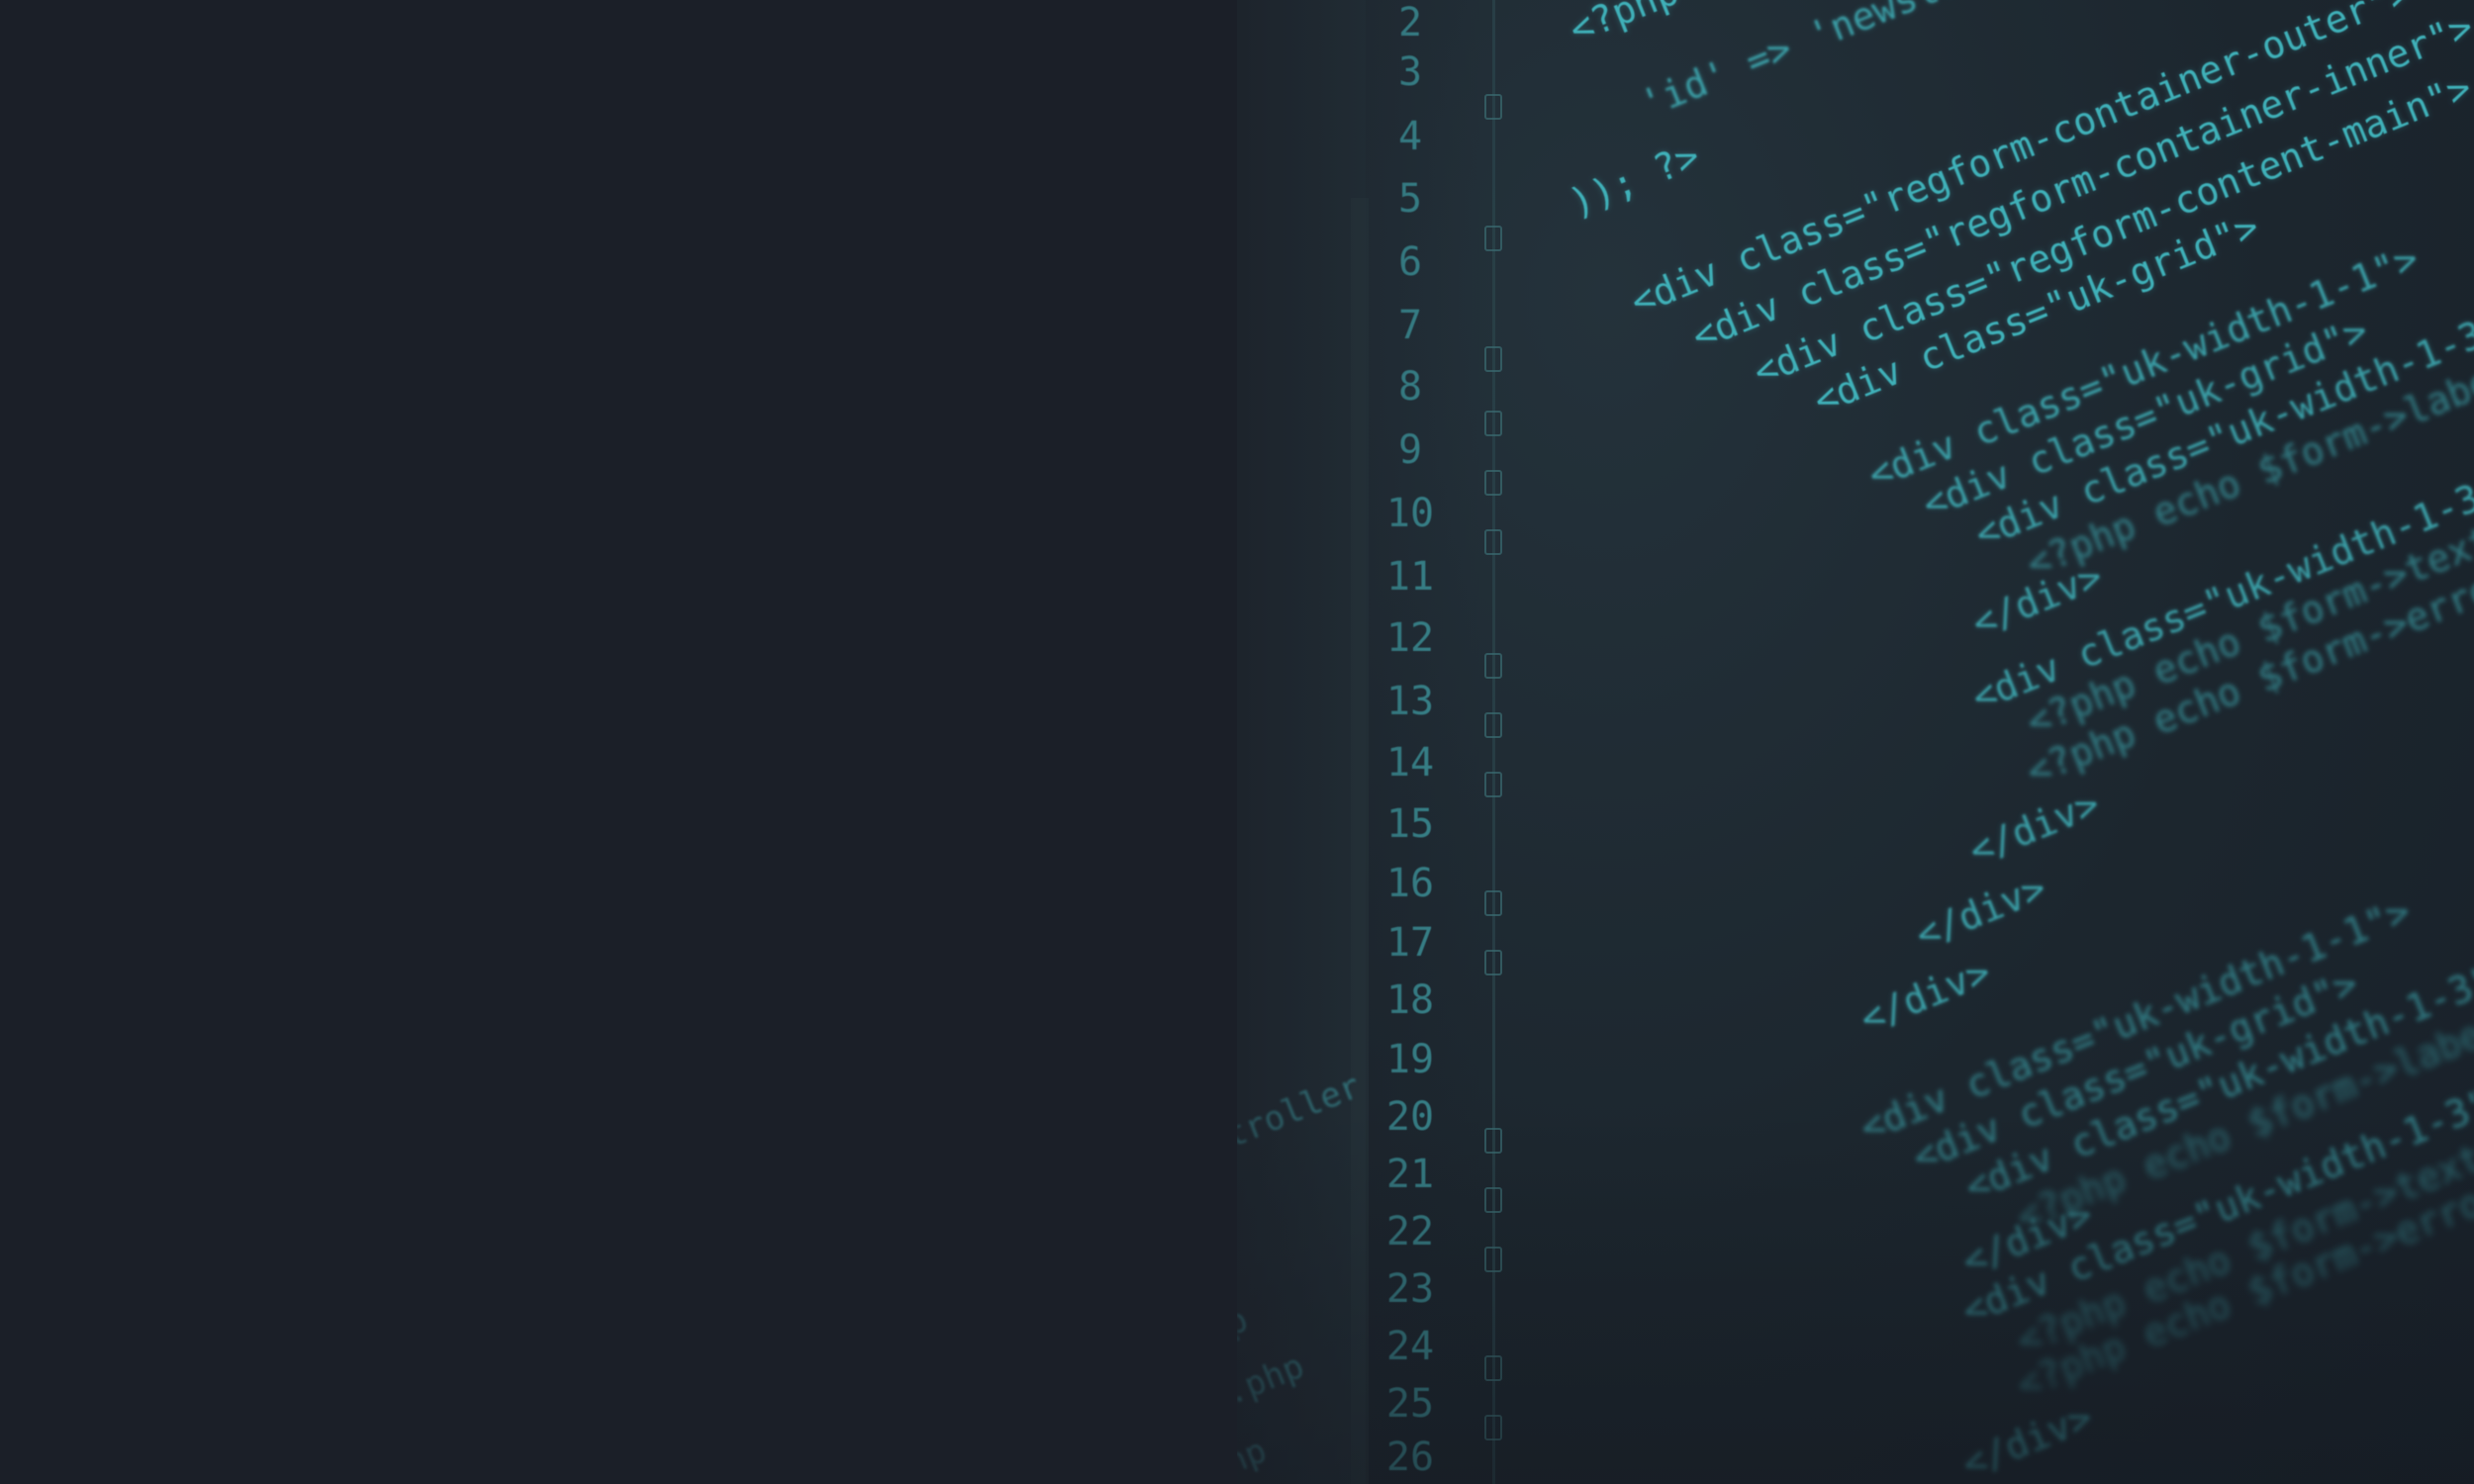  I want to click on code-line: )); ?>, so click(1635, 180).